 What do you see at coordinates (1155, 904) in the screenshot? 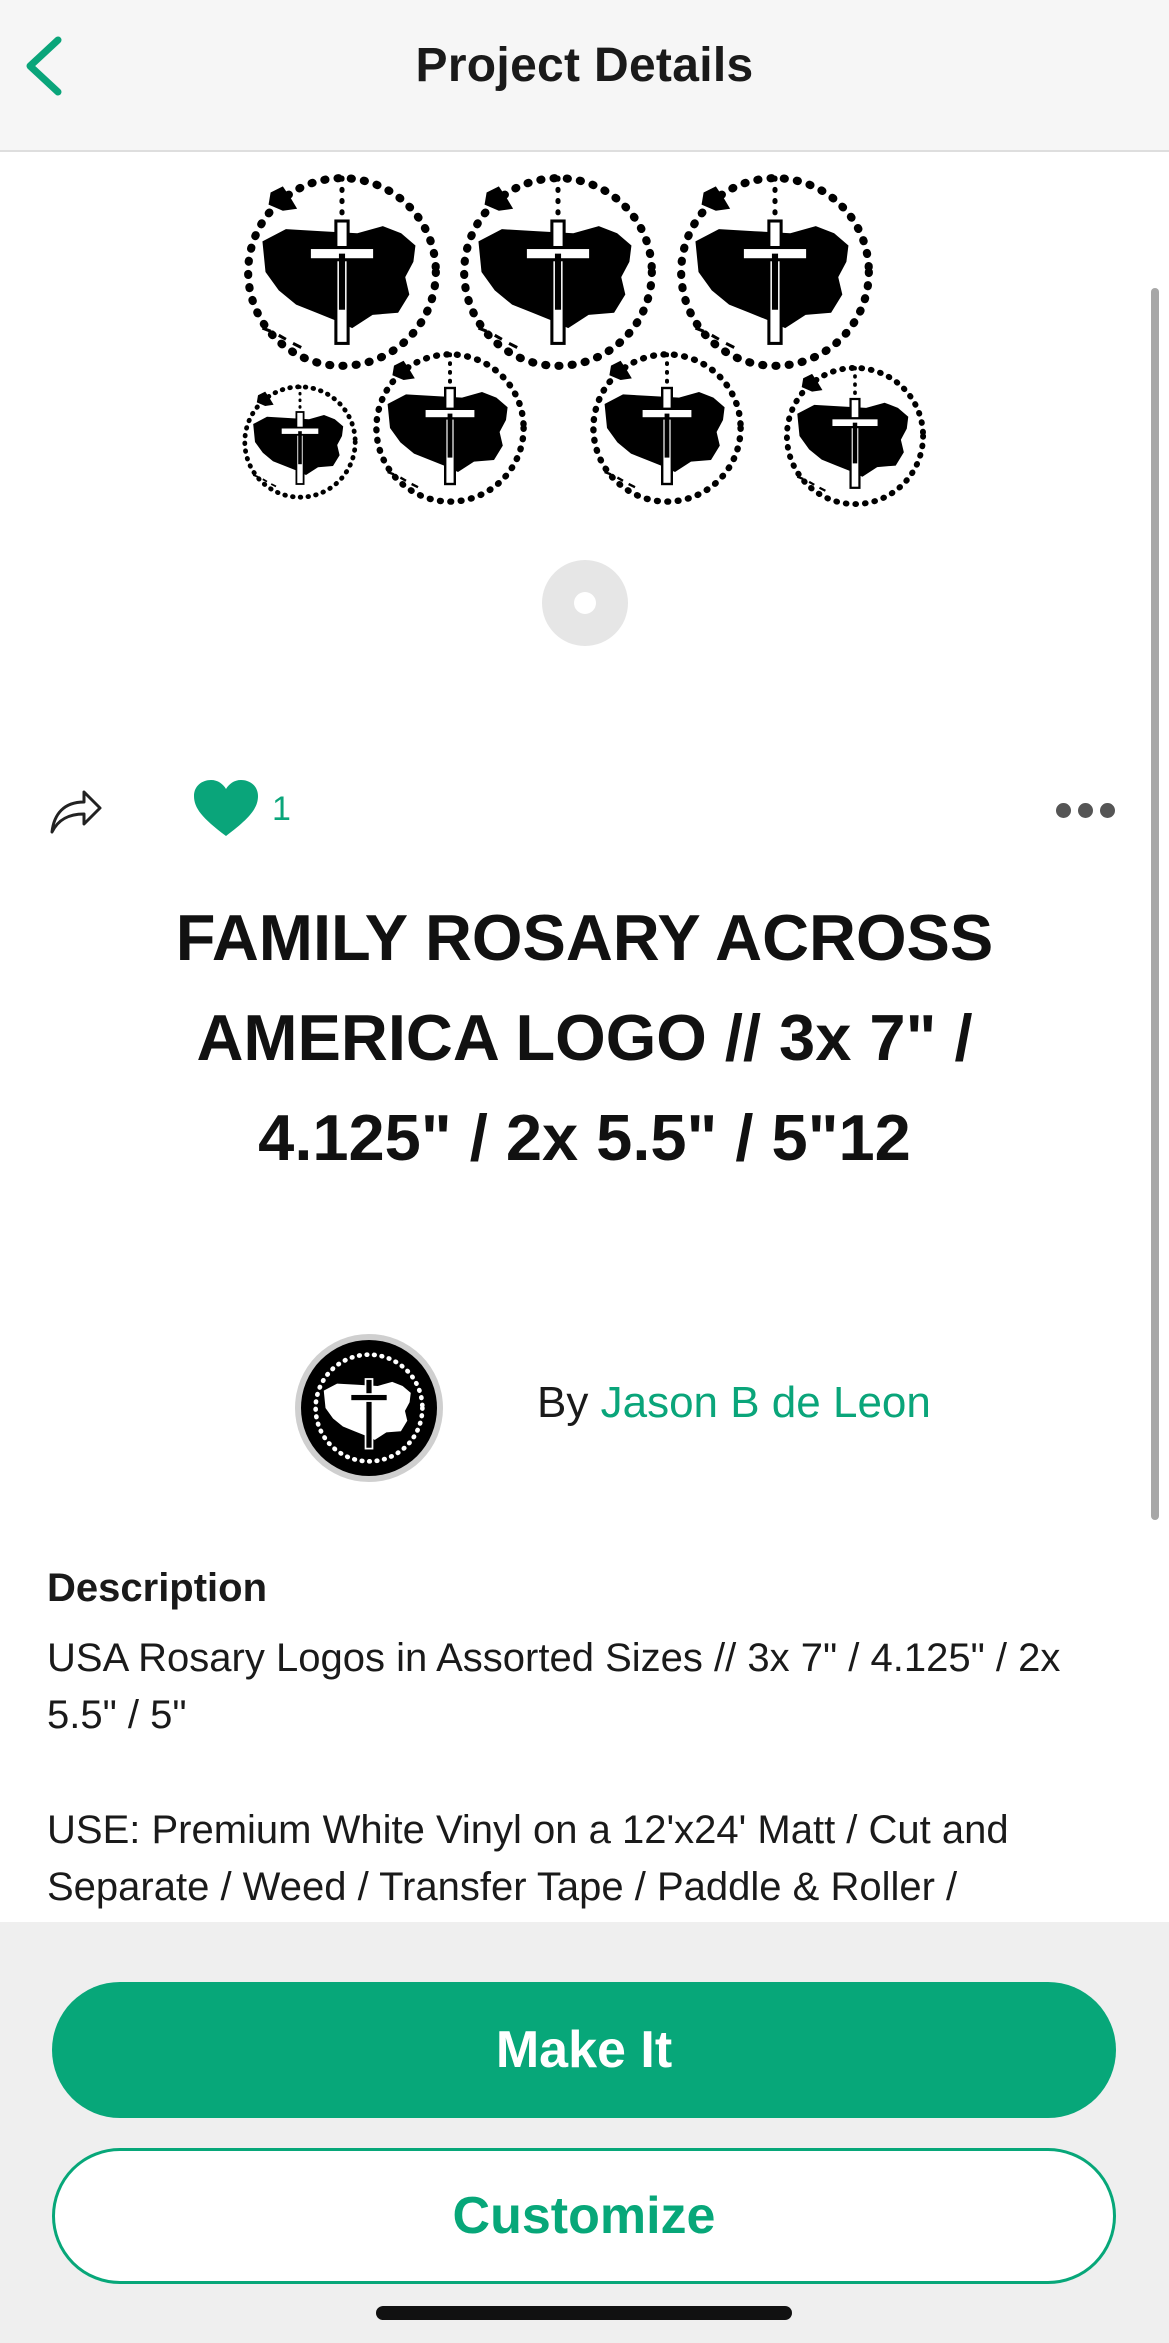
I see `scrollbar` at bounding box center [1155, 904].